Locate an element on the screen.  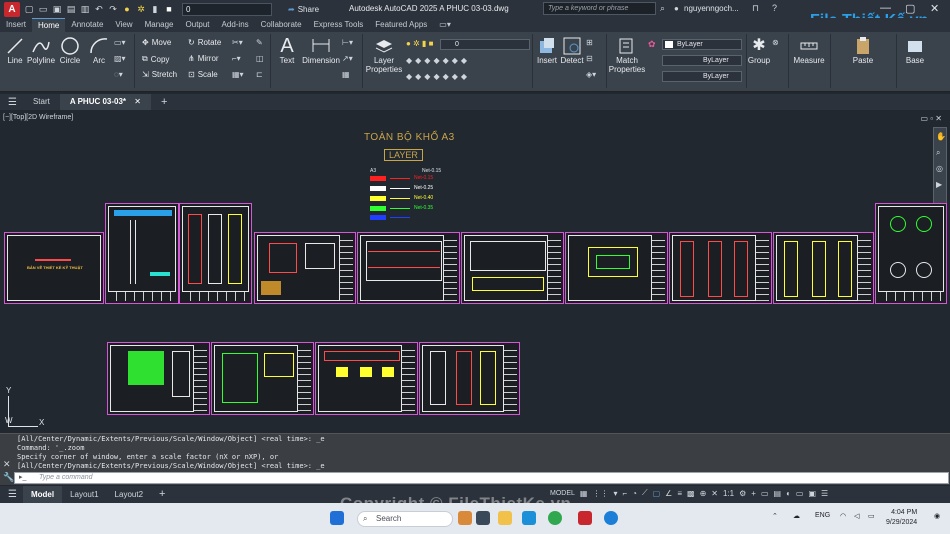
tab-manage: Manage is located at coordinates (159, 25).